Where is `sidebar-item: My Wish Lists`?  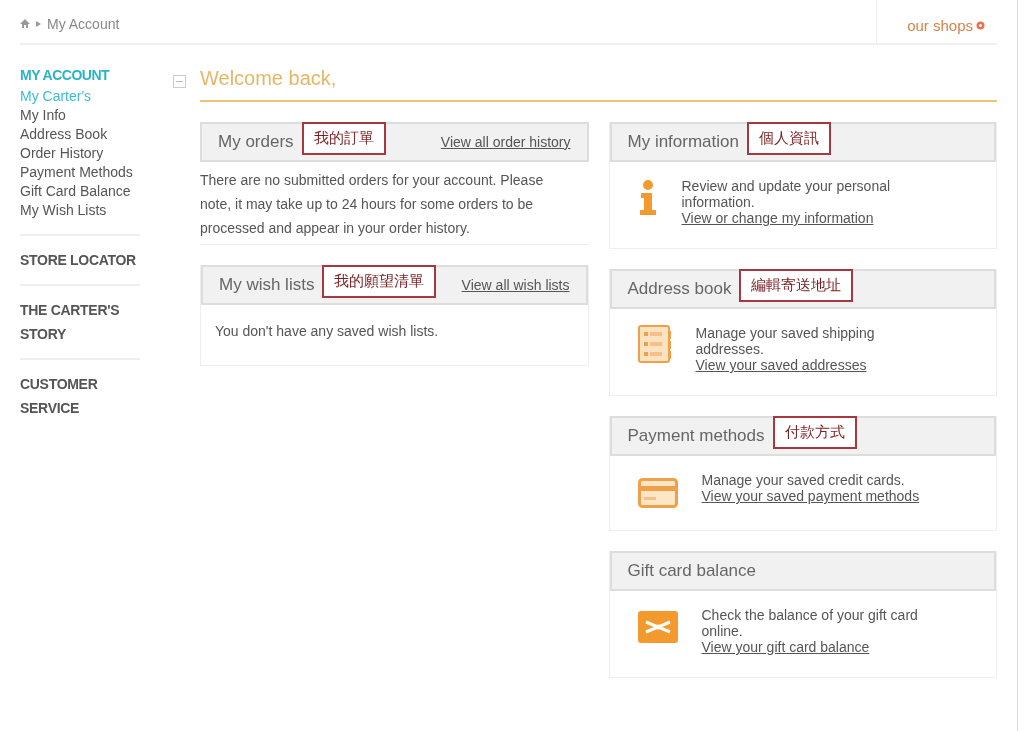 sidebar-item: My Wish Lists is located at coordinates (100, 210).